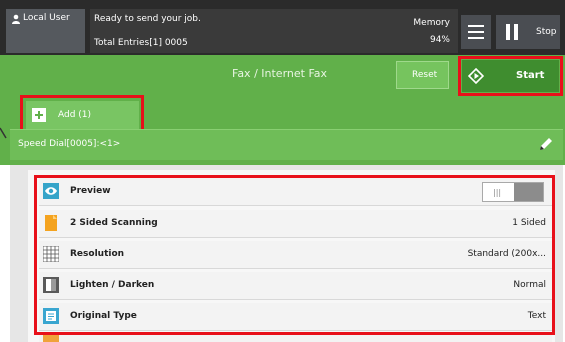  I want to click on pencil-edit-icon, so click(546, 144).